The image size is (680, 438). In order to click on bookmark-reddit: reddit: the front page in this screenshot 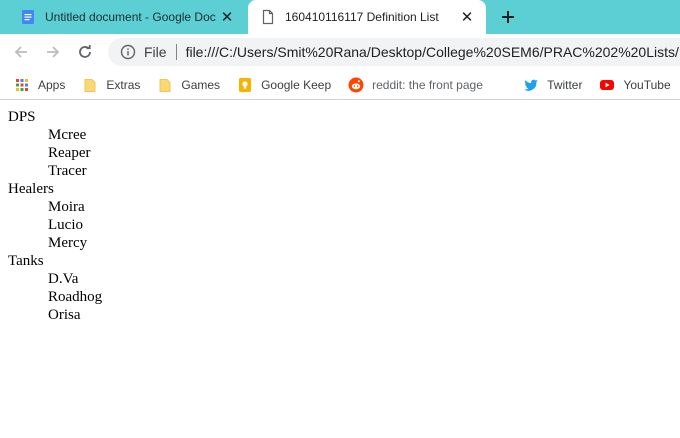, I will do `click(427, 85)`.